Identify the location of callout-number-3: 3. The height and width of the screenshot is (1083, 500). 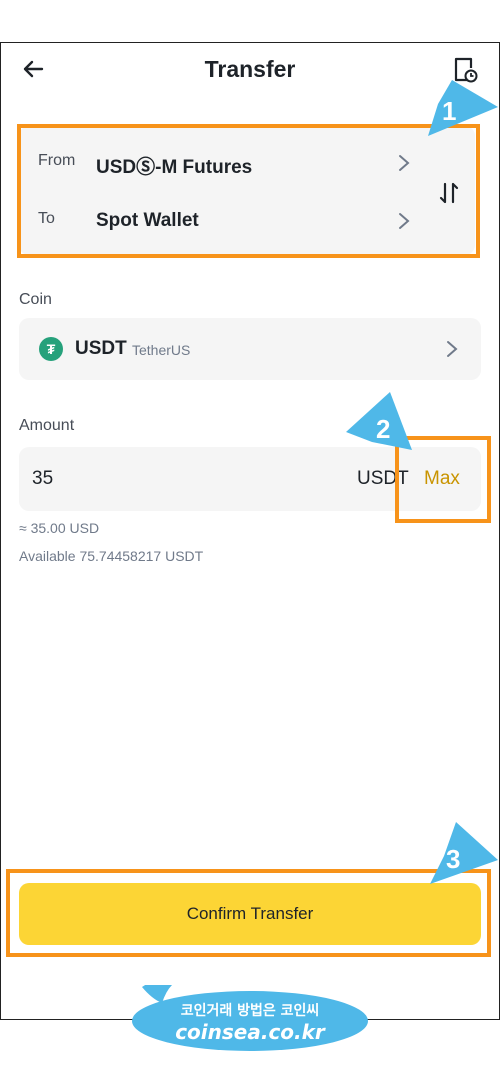
(453, 859).